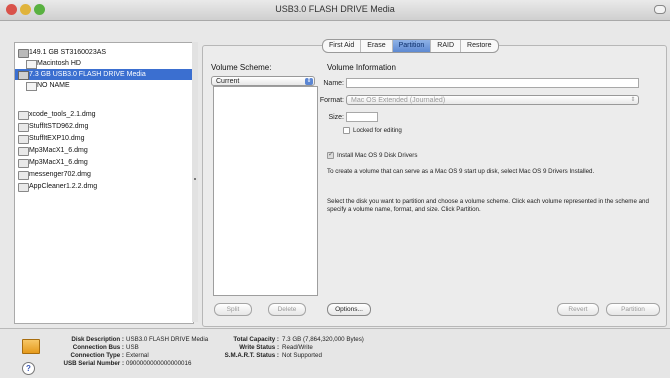 The image size is (670, 378). I want to click on hard-disk-icon, so click(23, 53).